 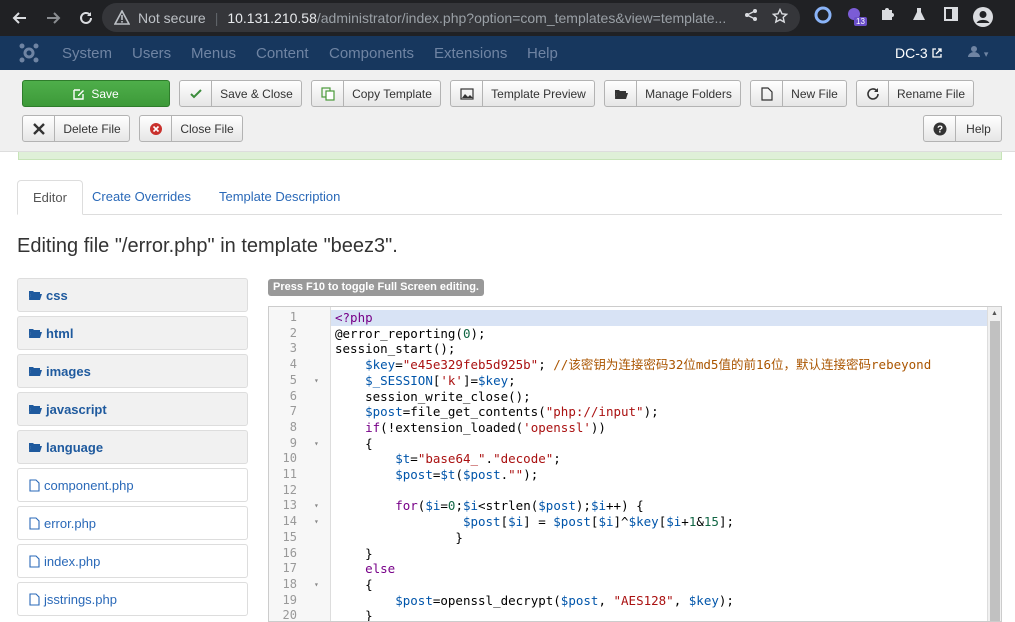 What do you see at coordinates (376, 93) in the screenshot?
I see `copy-template-button: Copy Template` at bounding box center [376, 93].